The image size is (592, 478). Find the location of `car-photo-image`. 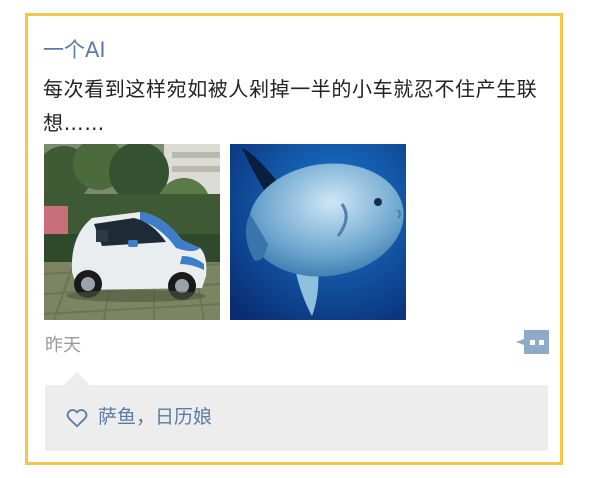

car-photo-image is located at coordinates (132, 232).